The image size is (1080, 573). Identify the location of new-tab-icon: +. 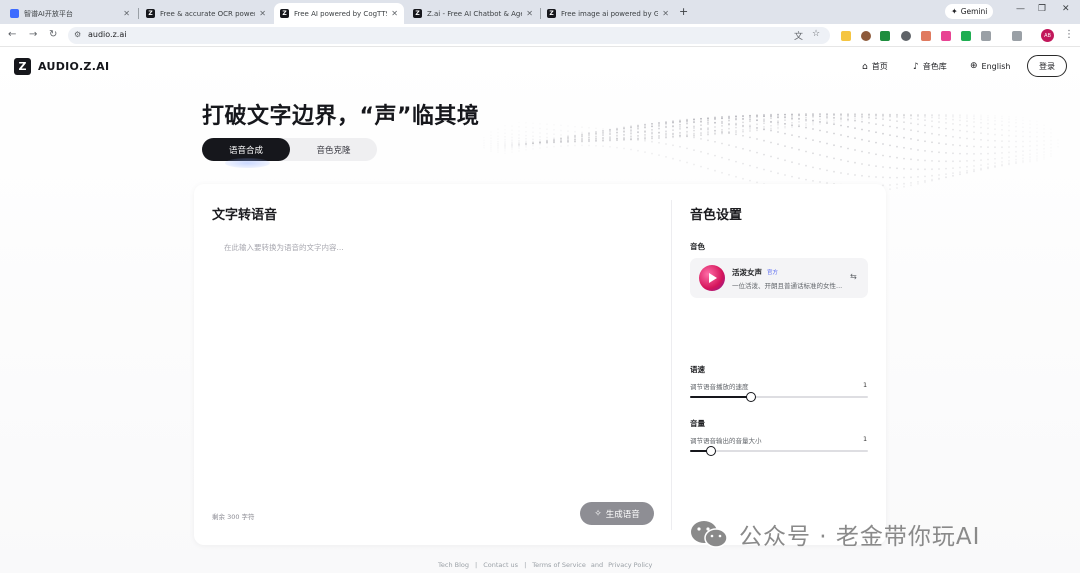
(683, 11).